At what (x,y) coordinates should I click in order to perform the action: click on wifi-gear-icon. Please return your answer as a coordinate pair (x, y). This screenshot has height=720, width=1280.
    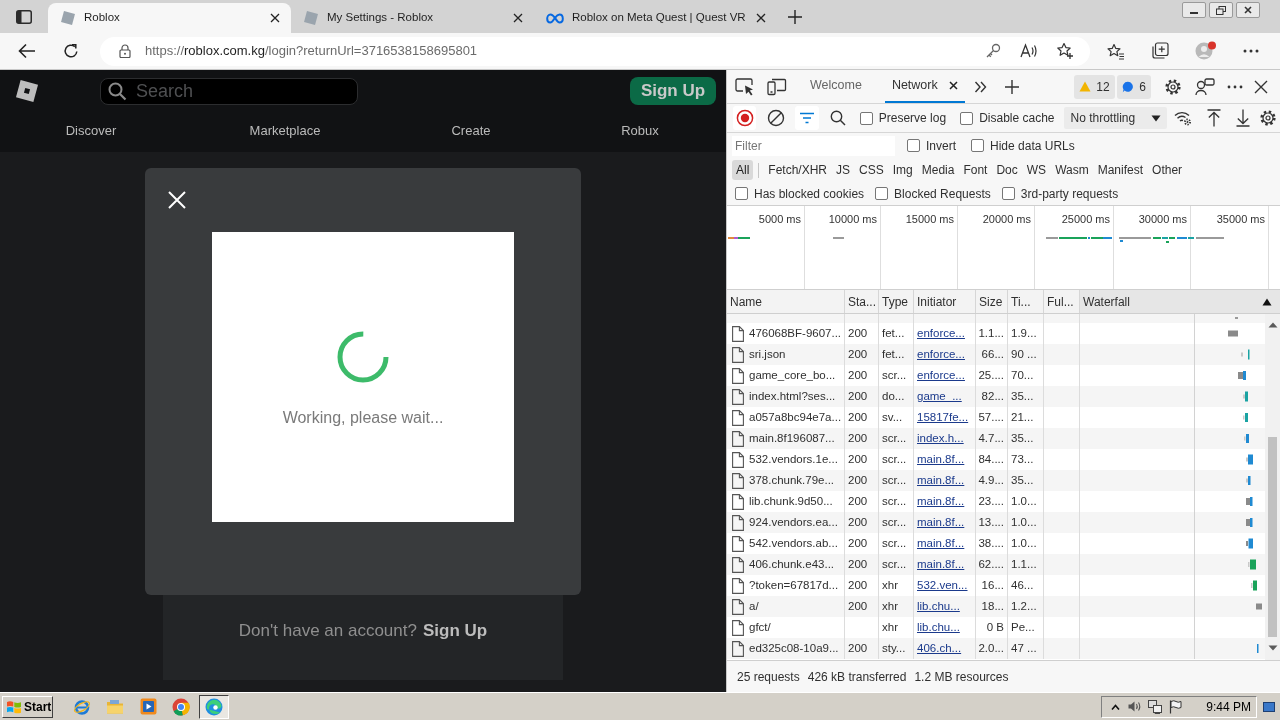
    Looking at the image, I should click on (1182, 118).